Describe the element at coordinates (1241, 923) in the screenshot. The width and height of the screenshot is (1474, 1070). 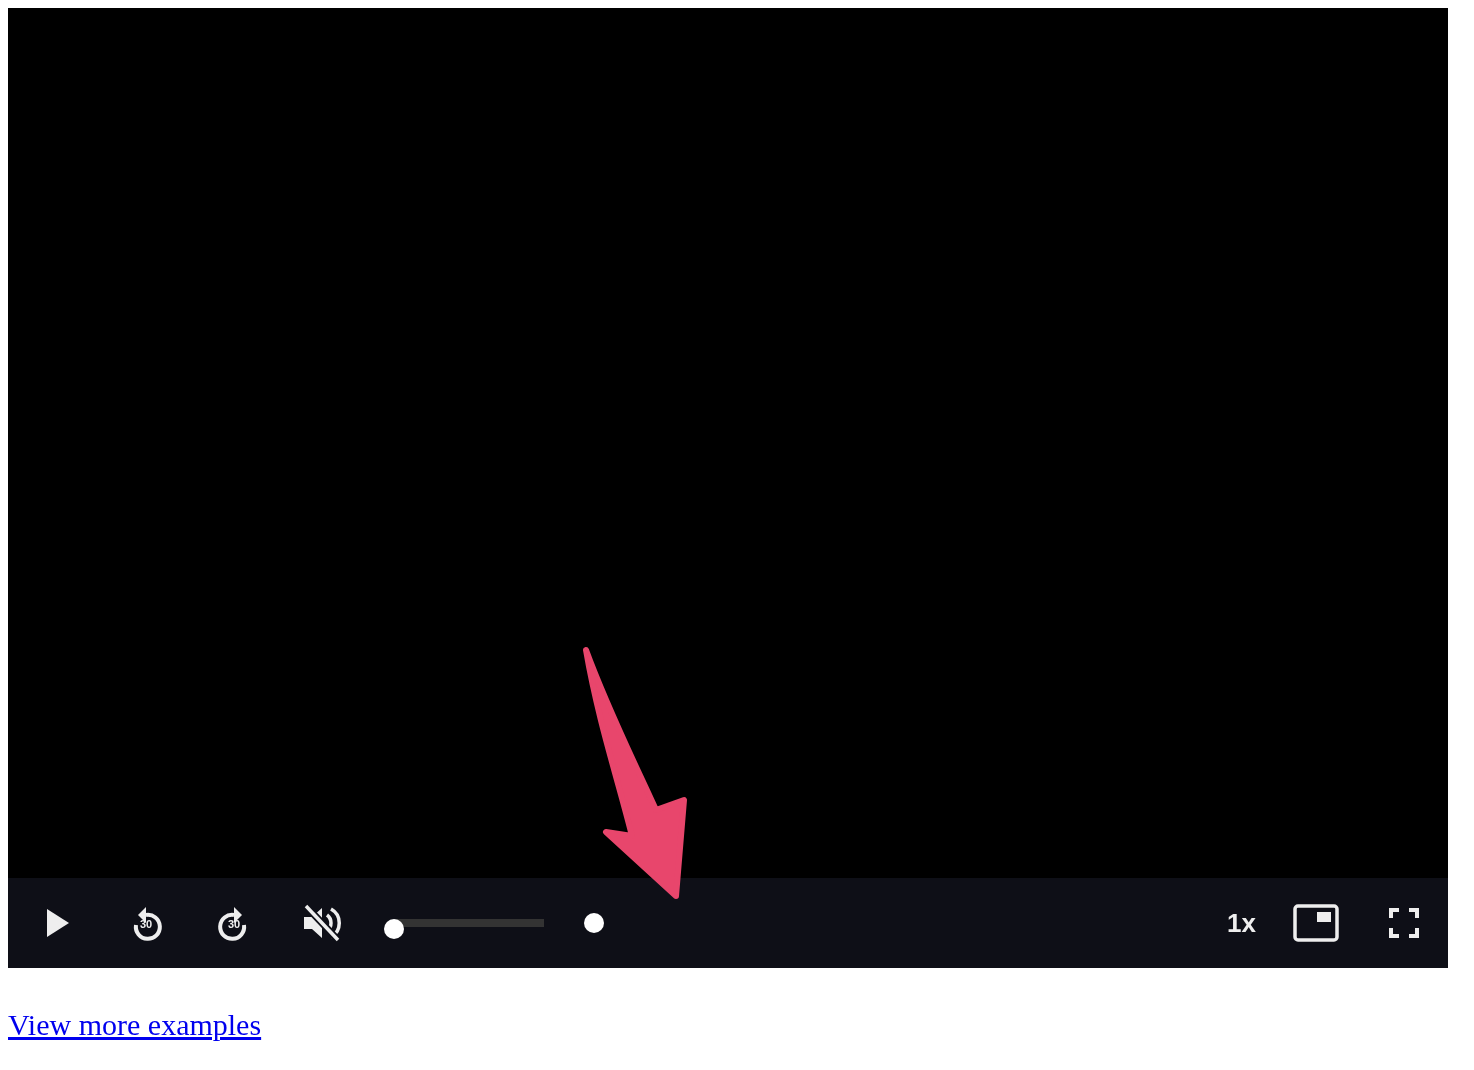
I see `speed-button: 1x` at that location.